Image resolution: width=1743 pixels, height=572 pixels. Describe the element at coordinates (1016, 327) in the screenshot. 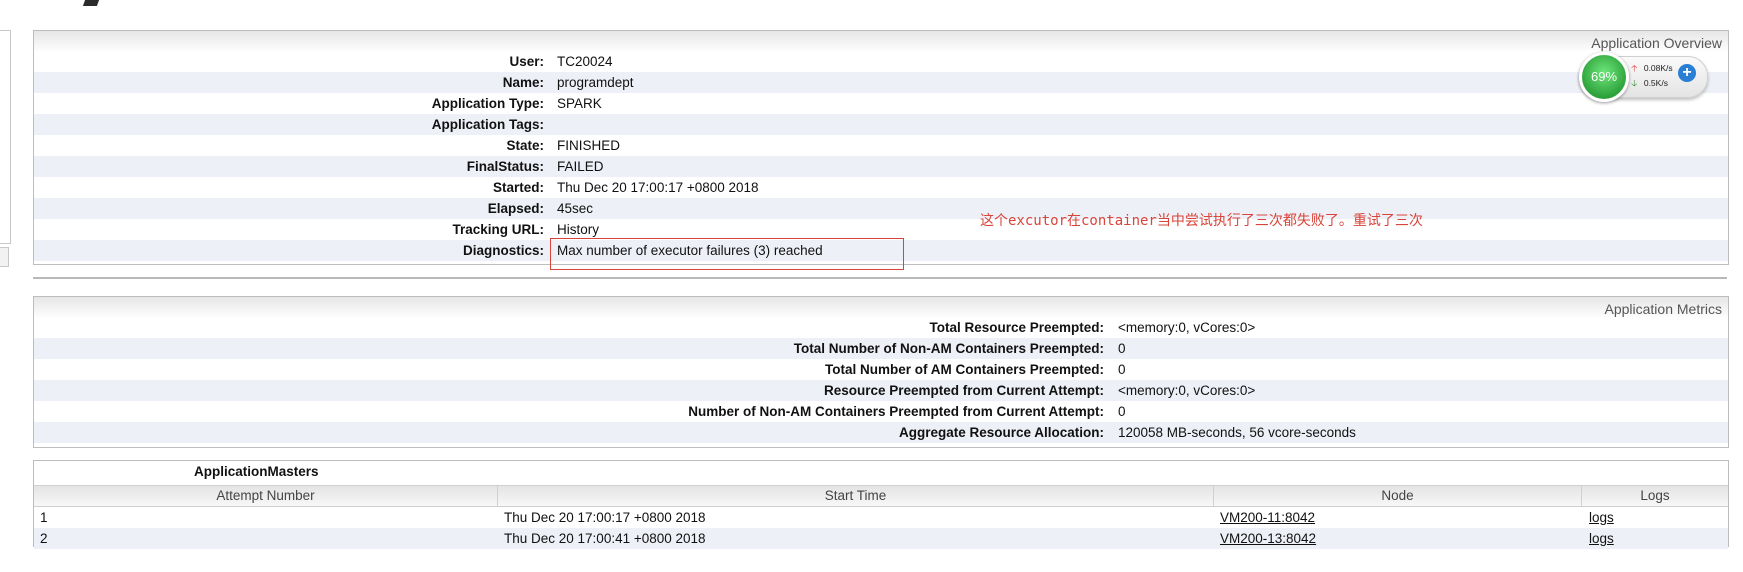

I see `metric-label: Total Resource Preempted:` at that location.